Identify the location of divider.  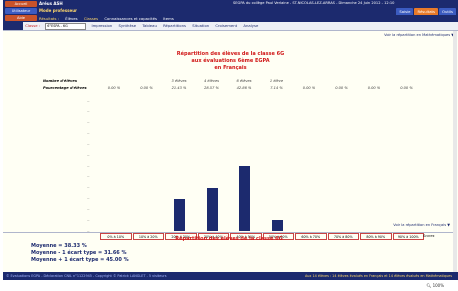
(229, 232).